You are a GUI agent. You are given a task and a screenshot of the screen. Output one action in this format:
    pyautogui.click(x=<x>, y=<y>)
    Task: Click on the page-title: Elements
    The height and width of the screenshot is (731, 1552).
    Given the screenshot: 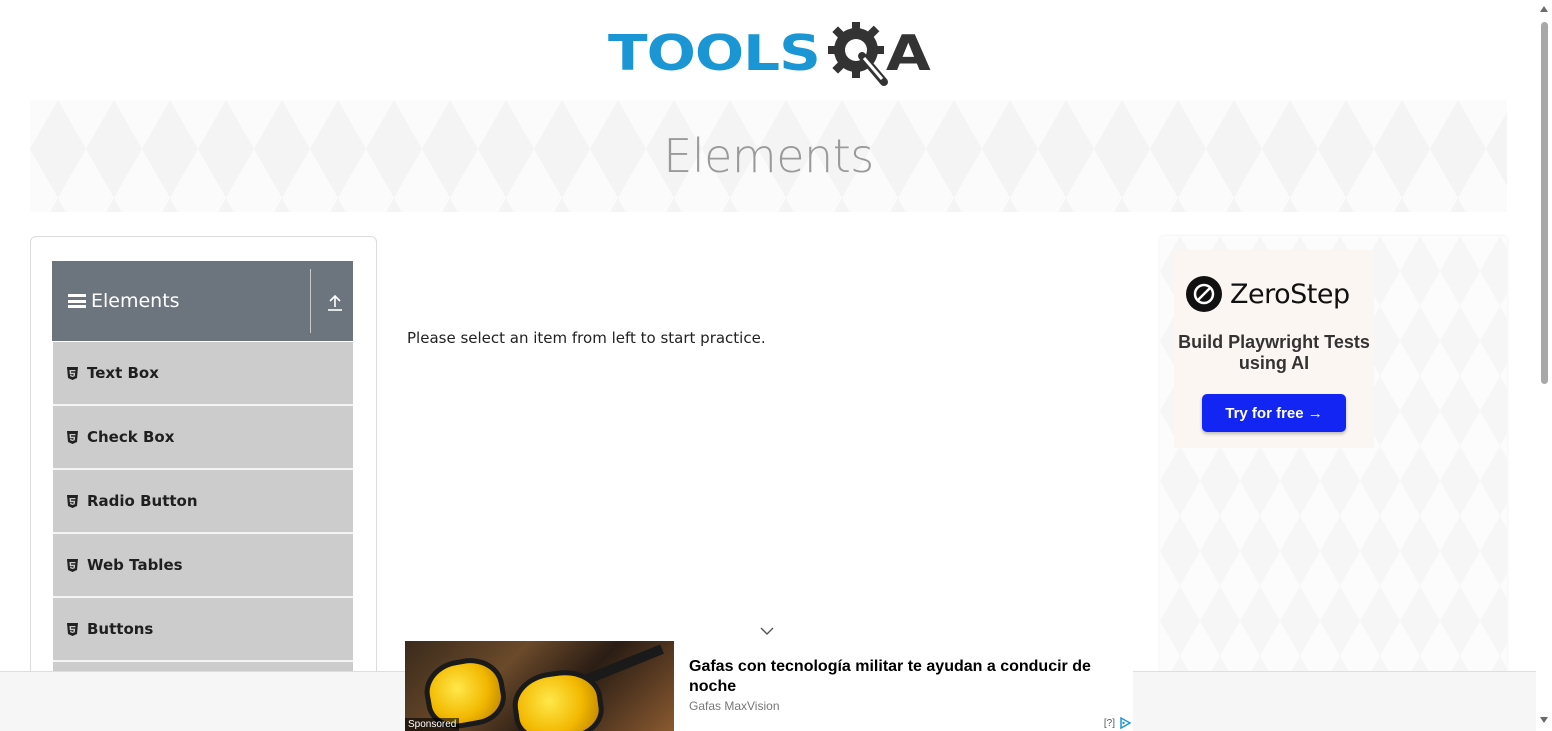 What is the action you would take?
    pyautogui.click(x=768, y=156)
    